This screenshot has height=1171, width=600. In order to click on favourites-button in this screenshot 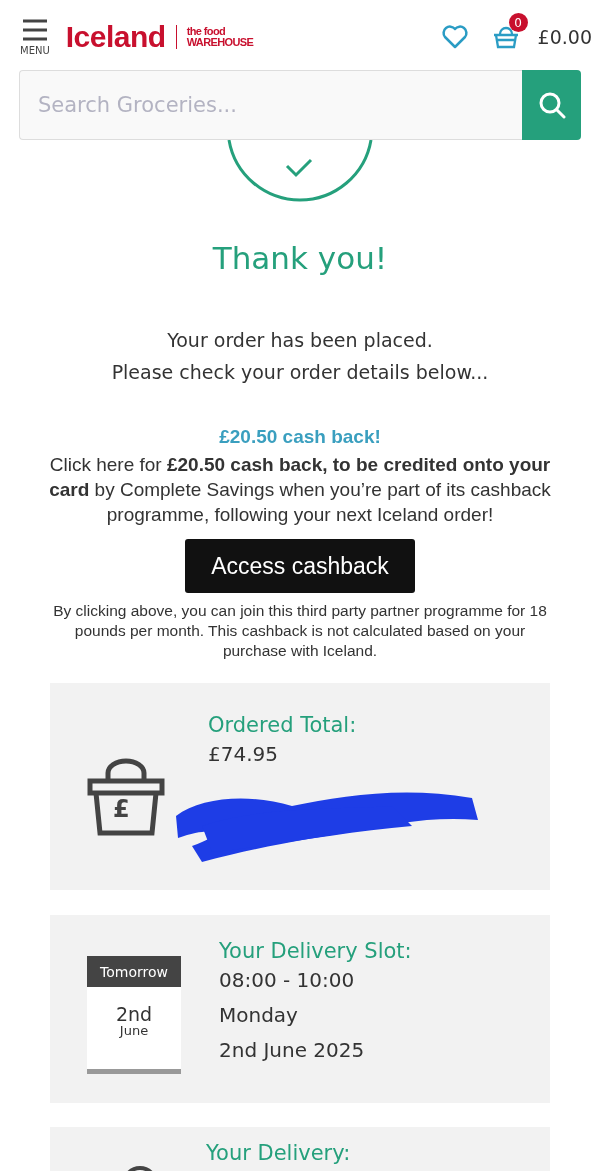, I will do `click(454, 37)`.